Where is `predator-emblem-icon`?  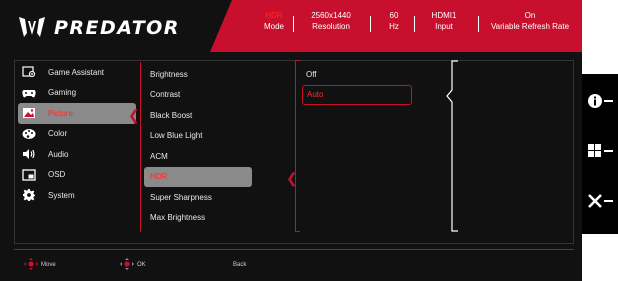 predator-emblem-icon is located at coordinates (32, 27).